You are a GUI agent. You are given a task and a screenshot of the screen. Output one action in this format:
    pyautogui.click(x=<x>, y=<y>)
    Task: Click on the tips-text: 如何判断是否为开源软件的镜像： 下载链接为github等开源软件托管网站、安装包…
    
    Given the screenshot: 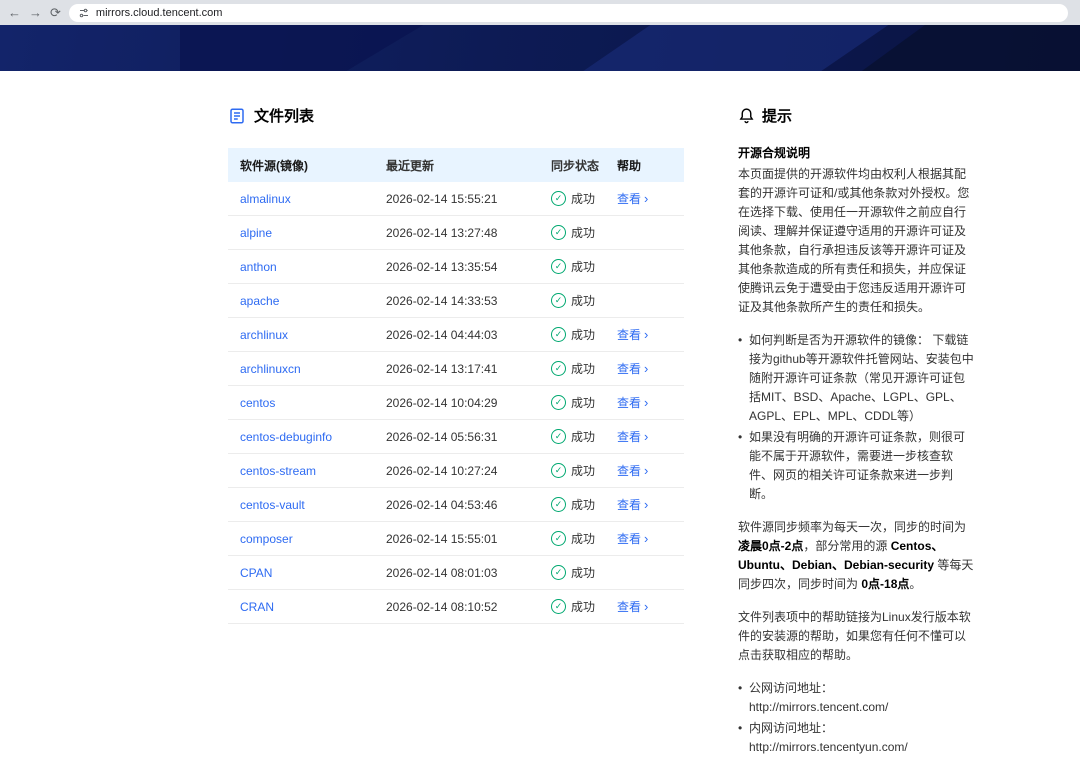 What is the action you would take?
    pyautogui.click(x=861, y=378)
    